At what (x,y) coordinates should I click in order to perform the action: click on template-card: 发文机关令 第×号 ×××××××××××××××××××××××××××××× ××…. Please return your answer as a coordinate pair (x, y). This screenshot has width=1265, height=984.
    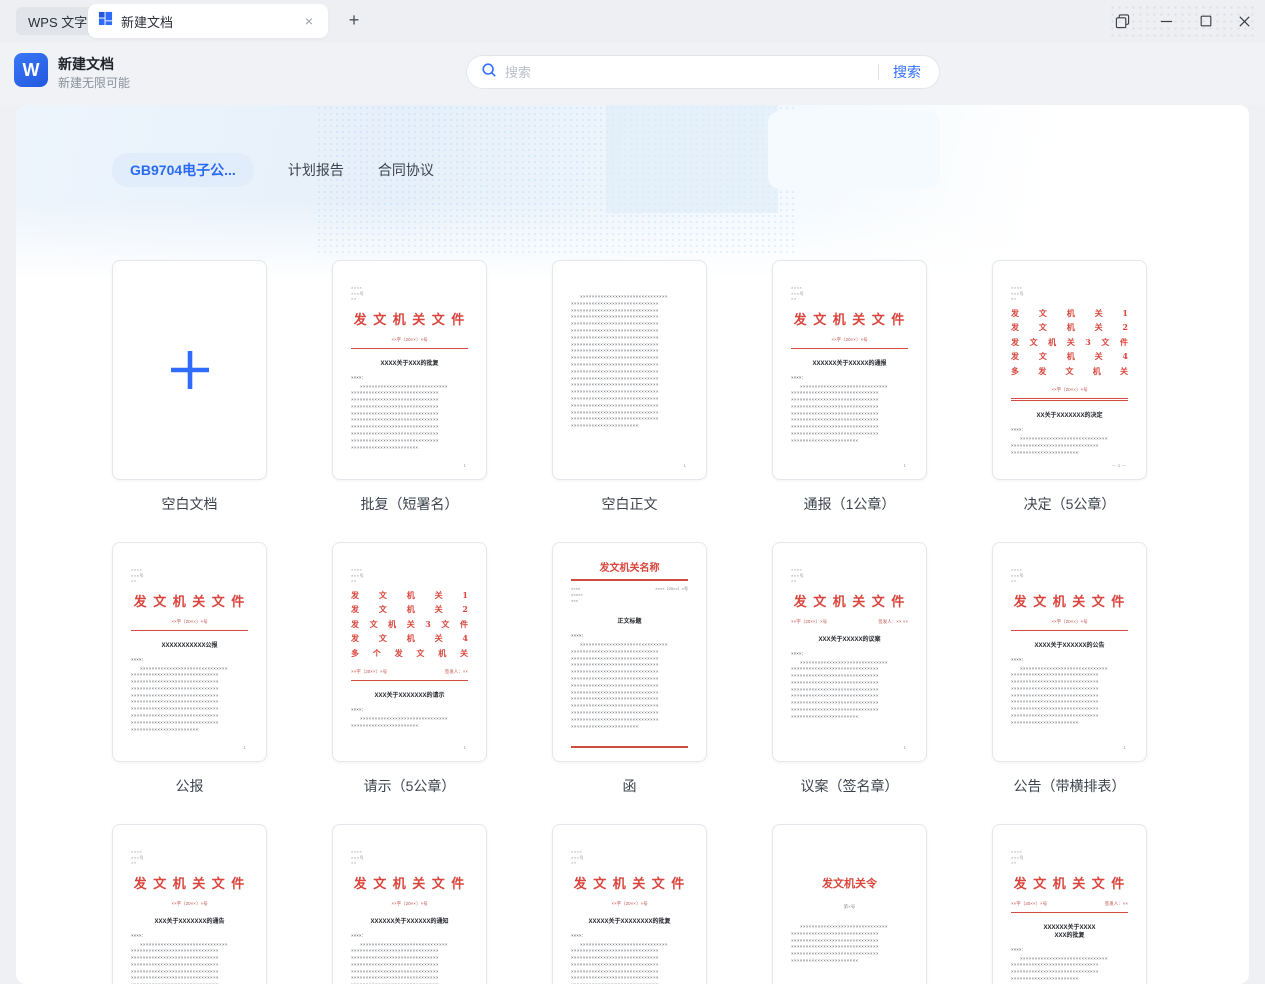
    Looking at the image, I should click on (849, 904).